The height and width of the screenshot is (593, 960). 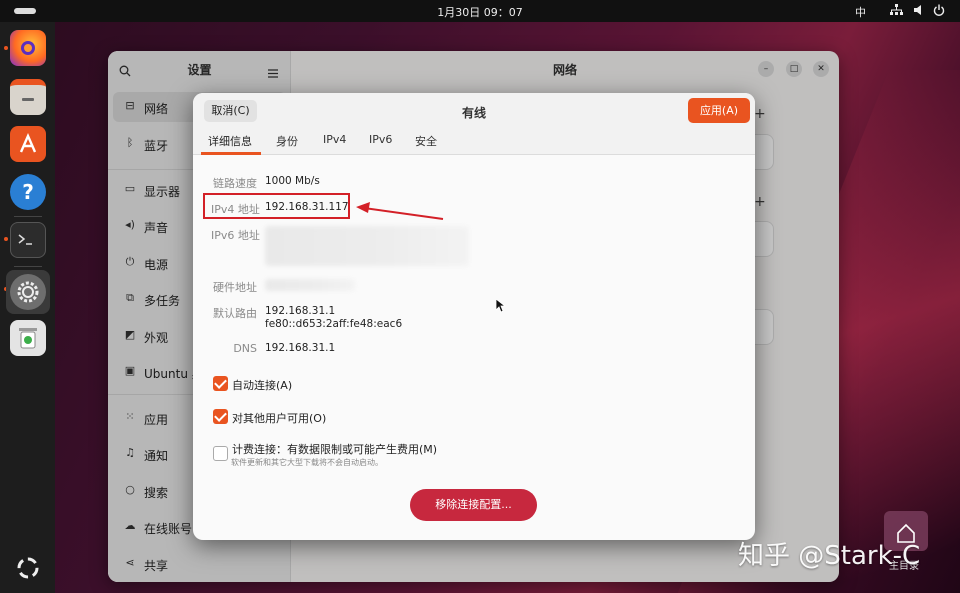 I want to click on watermark: 知乎 @Stark-C, so click(x=829, y=556).